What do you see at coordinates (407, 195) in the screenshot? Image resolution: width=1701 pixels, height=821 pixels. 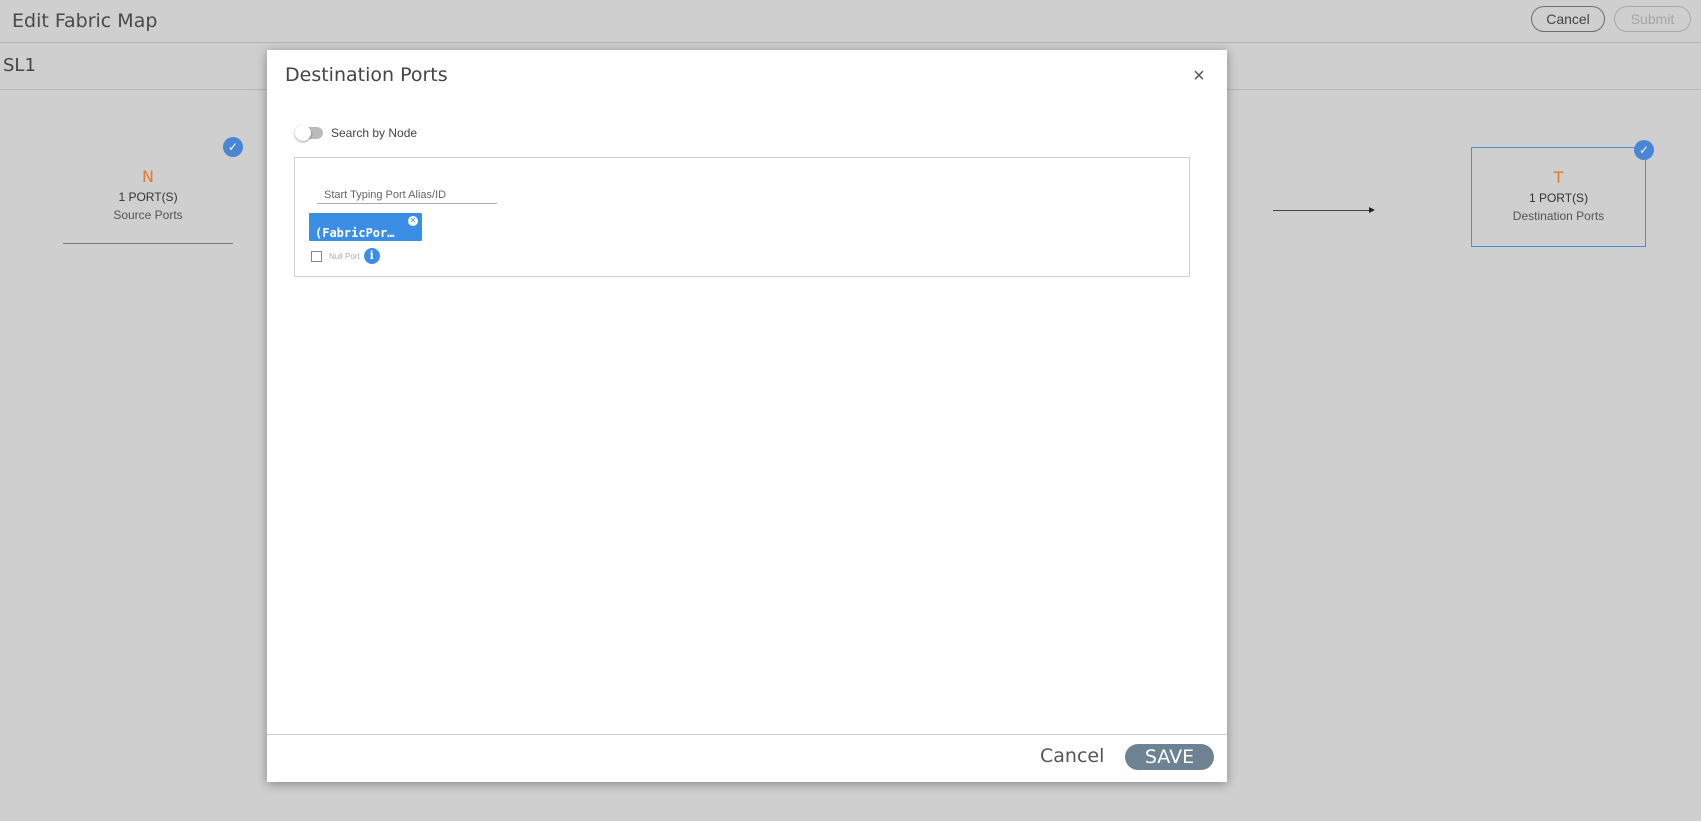 I see `port-search-input` at bounding box center [407, 195].